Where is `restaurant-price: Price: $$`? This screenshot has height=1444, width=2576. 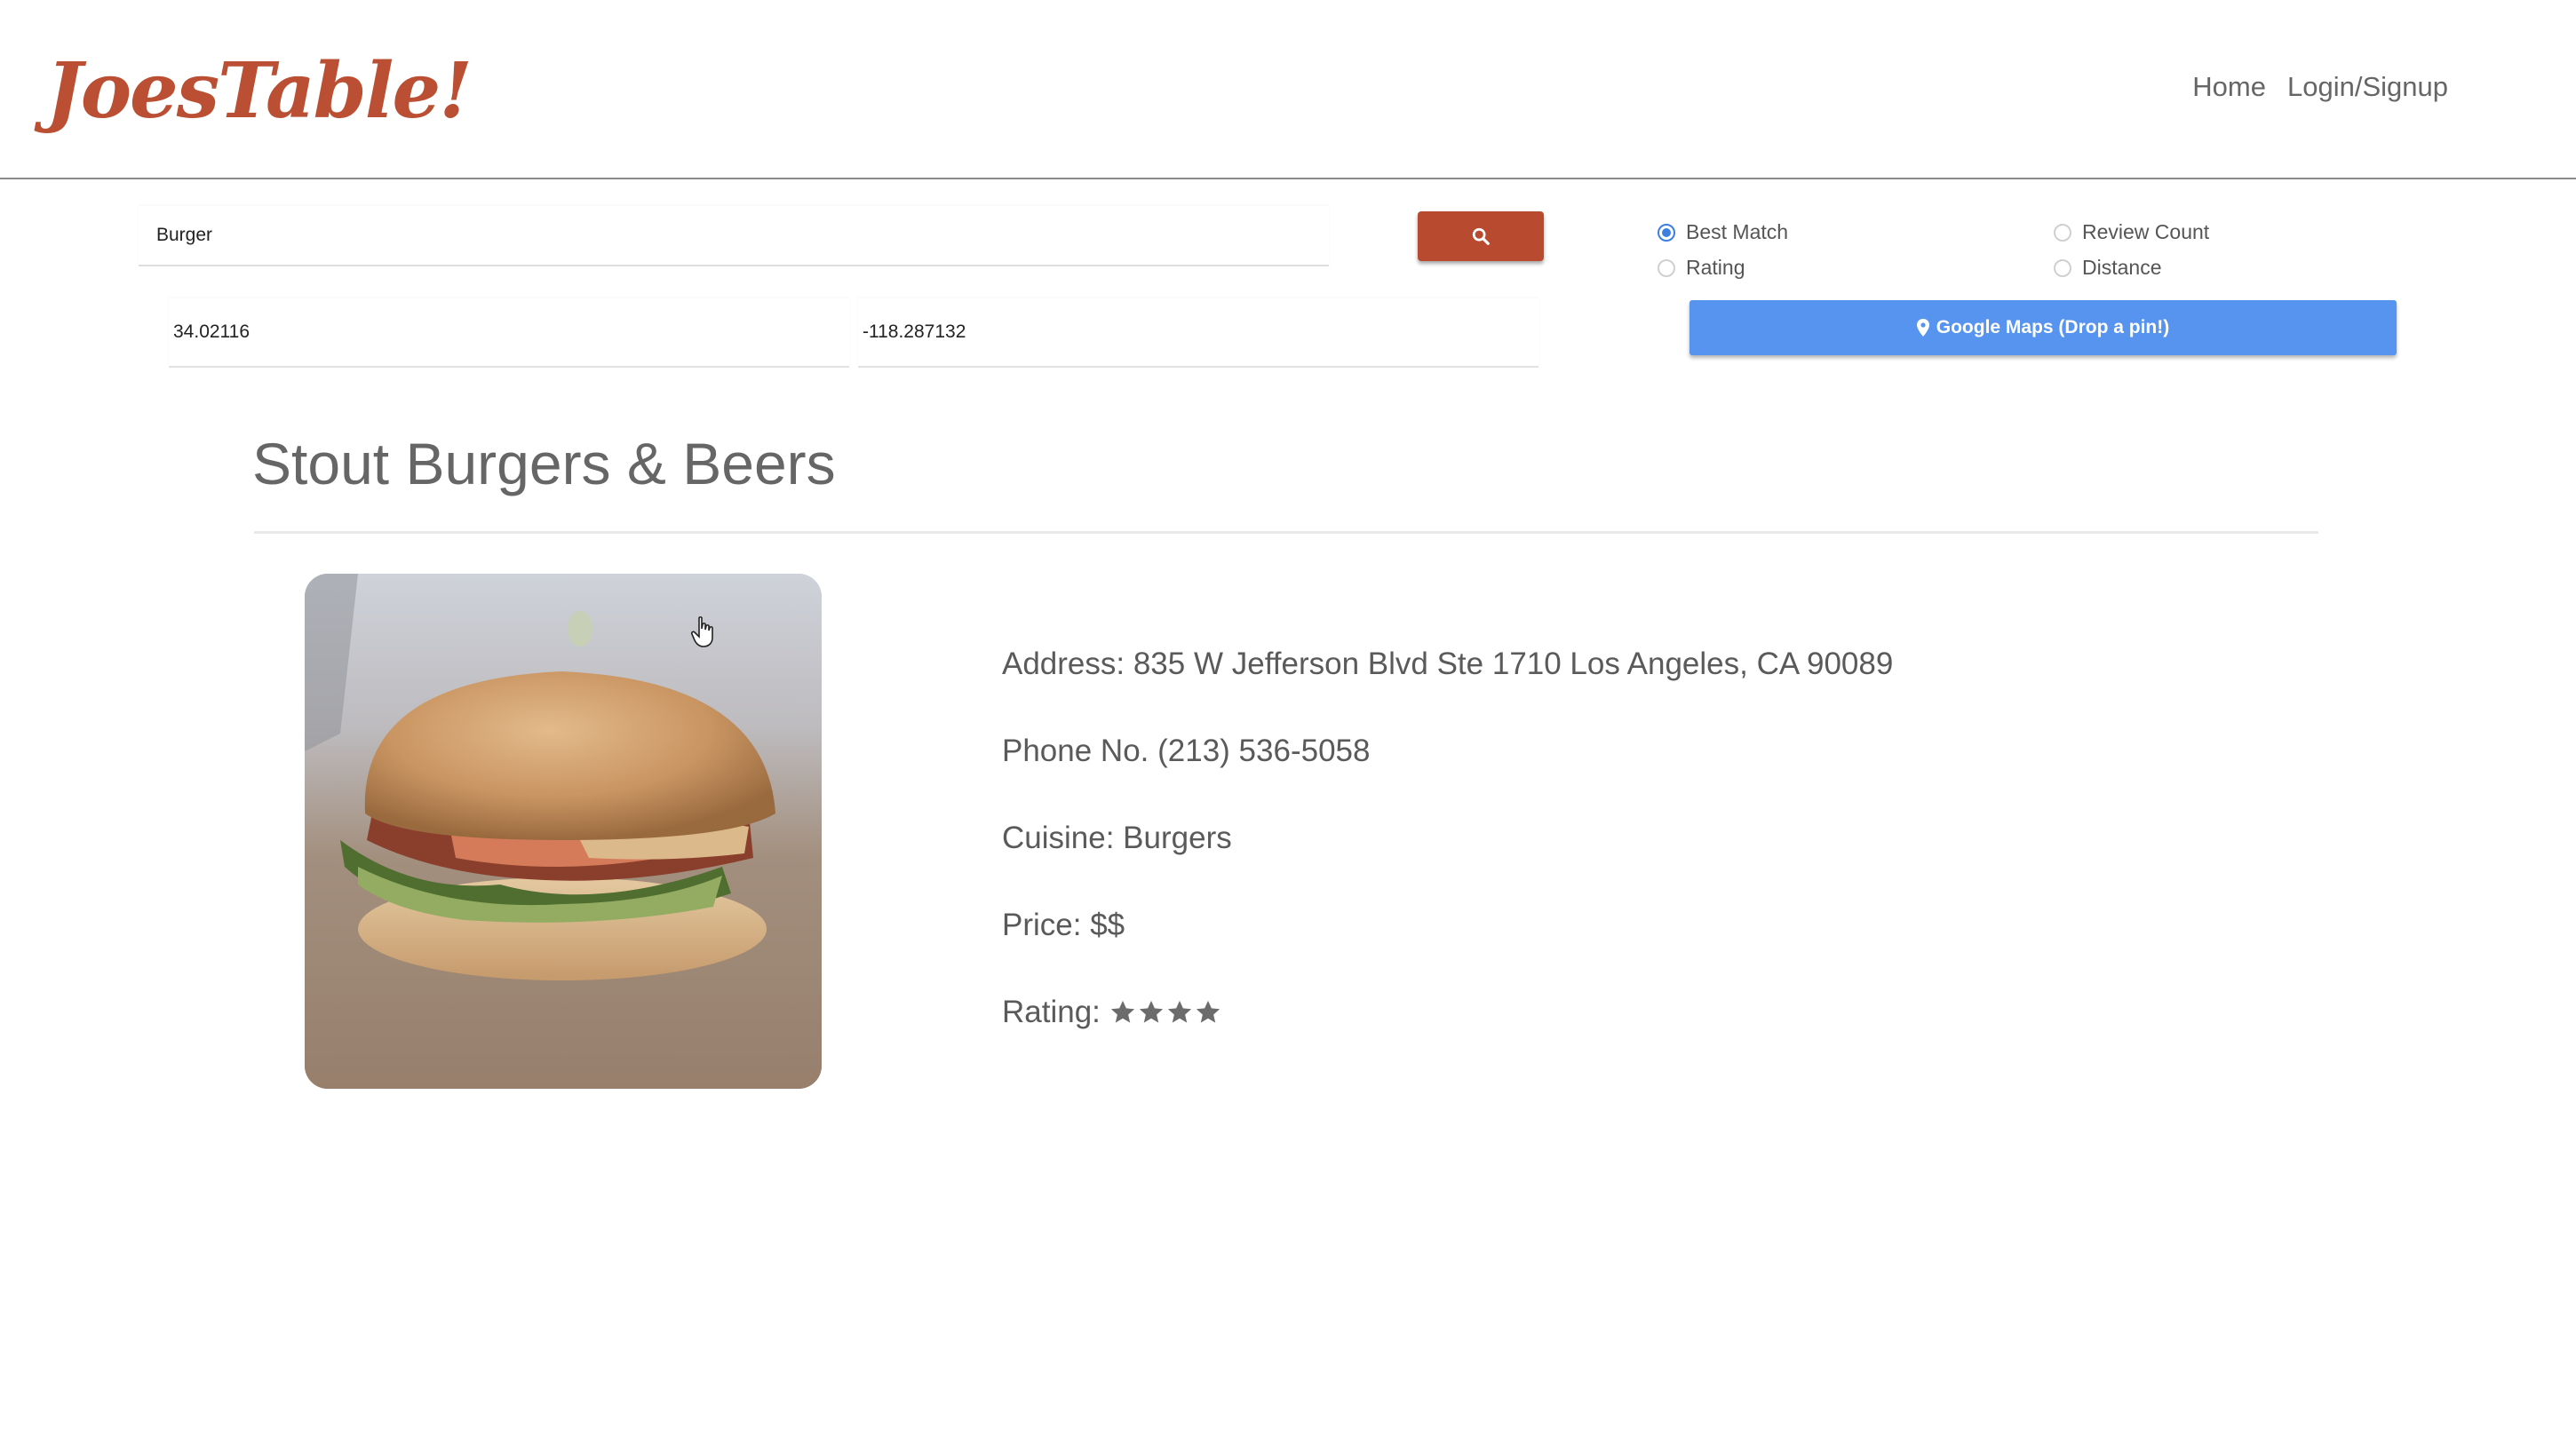
restaurant-price: Price: $$ is located at coordinates (1063, 925).